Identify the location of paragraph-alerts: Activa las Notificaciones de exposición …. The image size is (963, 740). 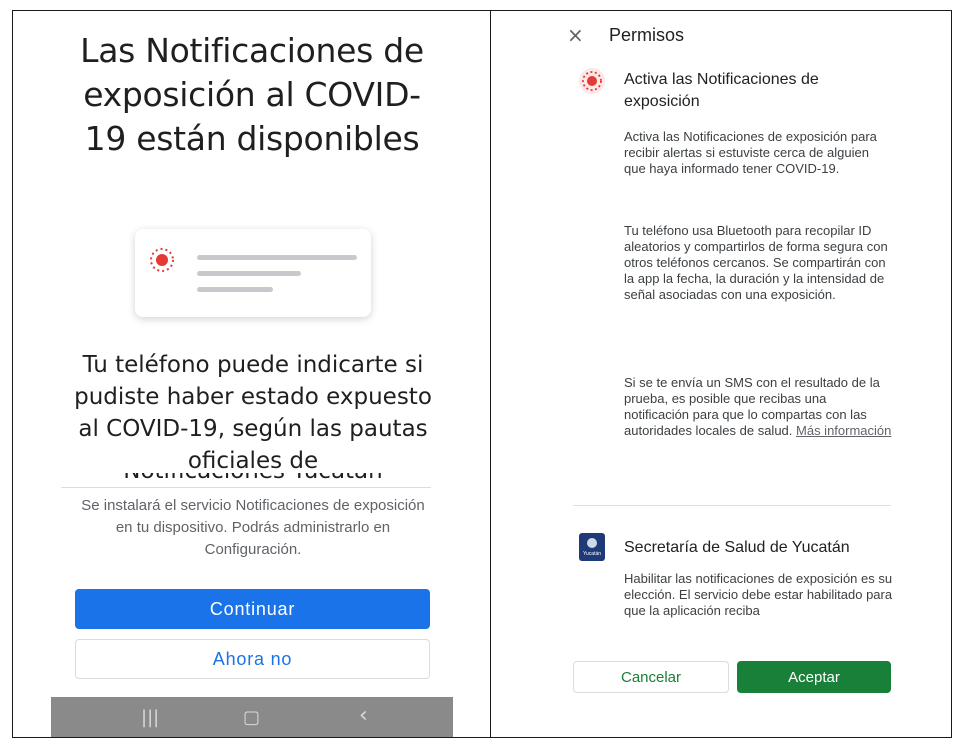
(750, 152).